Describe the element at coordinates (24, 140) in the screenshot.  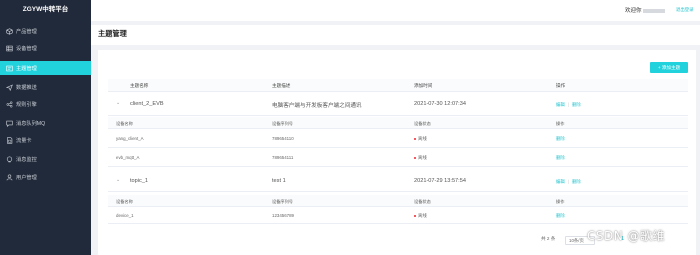
I see `sidebar-item-label: 流量卡` at that location.